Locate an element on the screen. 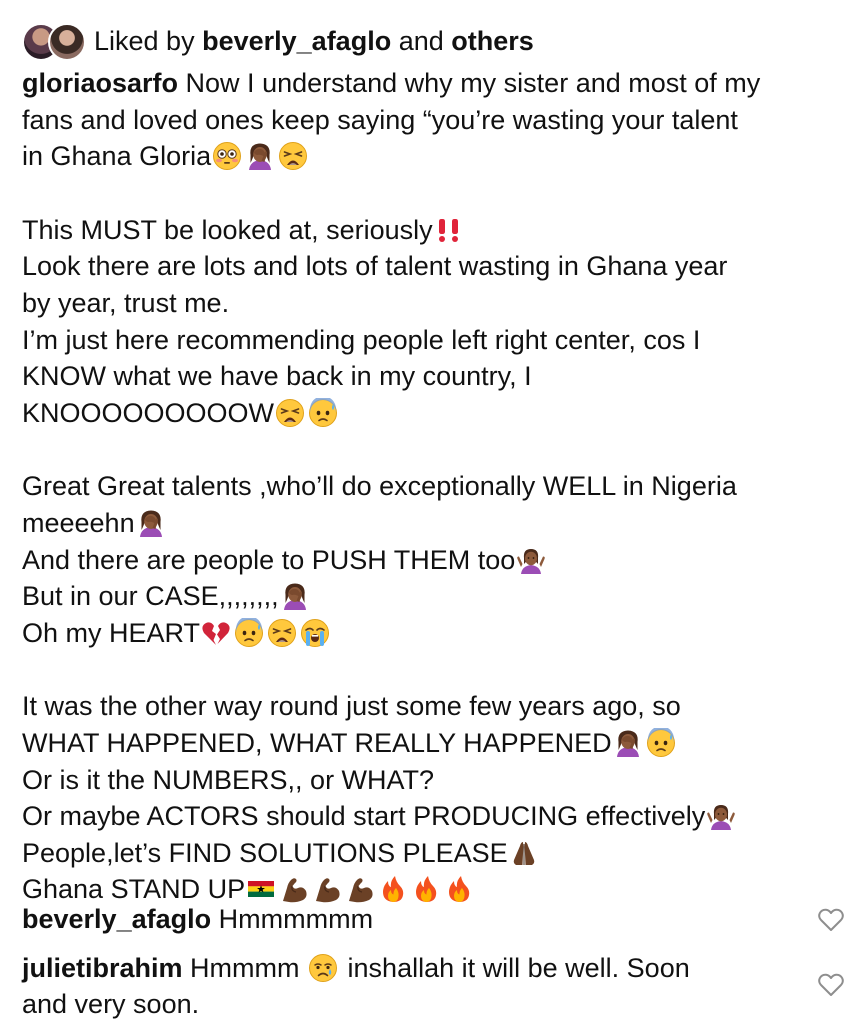 The width and height of the screenshot is (858, 1024). comment-username-link: julietibrahim is located at coordinates (102, 968).